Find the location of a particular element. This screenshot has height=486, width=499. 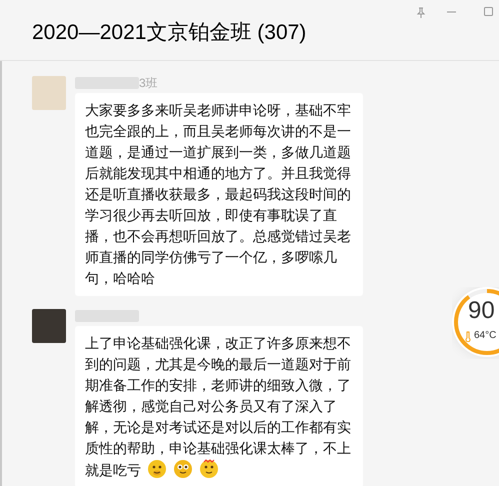

sender-name: 3班 is located at coordinates (148, 83).